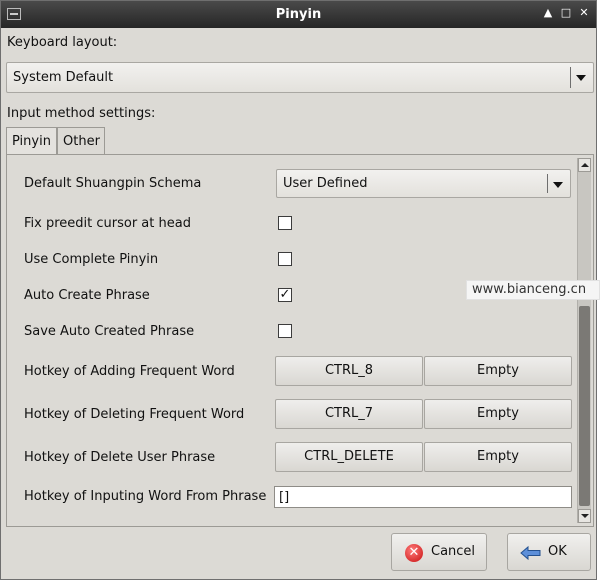  I want to click on shuangpin-schema-combo: User Defined, so click(423, 183).